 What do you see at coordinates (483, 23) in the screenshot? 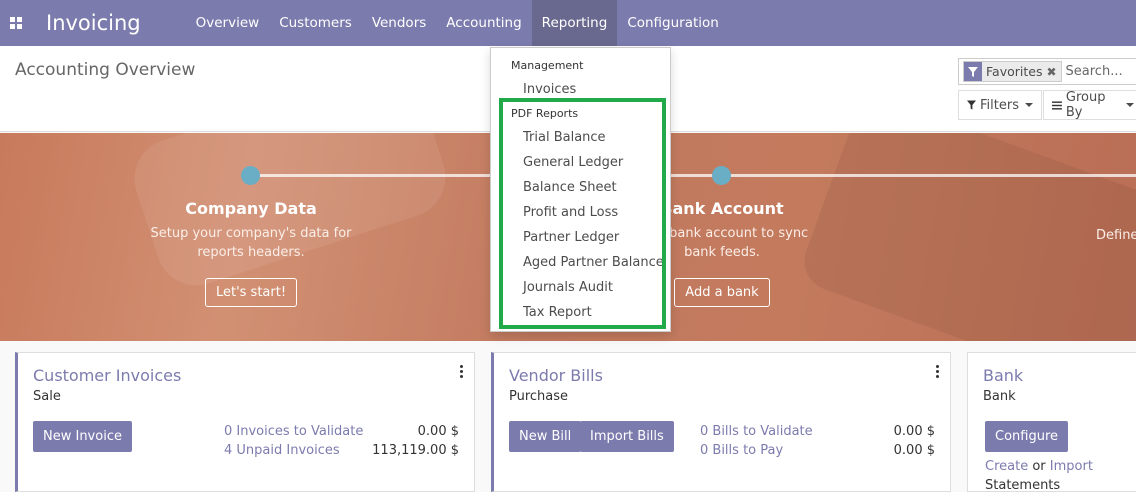
I see `menu-accounting: Accounting` at bounding box center [483, 23].